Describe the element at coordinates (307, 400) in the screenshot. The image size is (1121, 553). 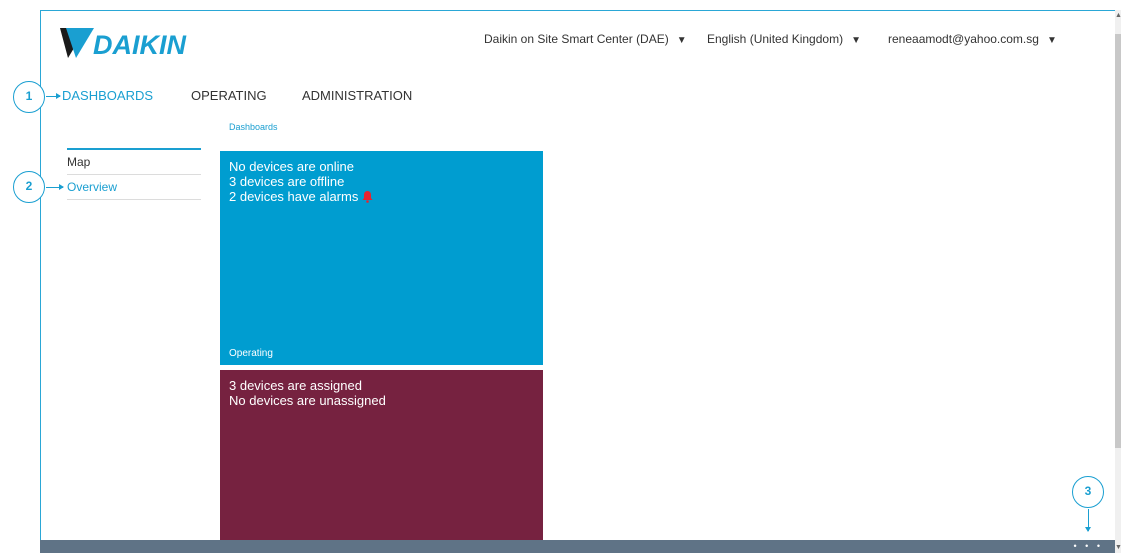
I see `unassigned-status: No devices are unassigned` at that location.